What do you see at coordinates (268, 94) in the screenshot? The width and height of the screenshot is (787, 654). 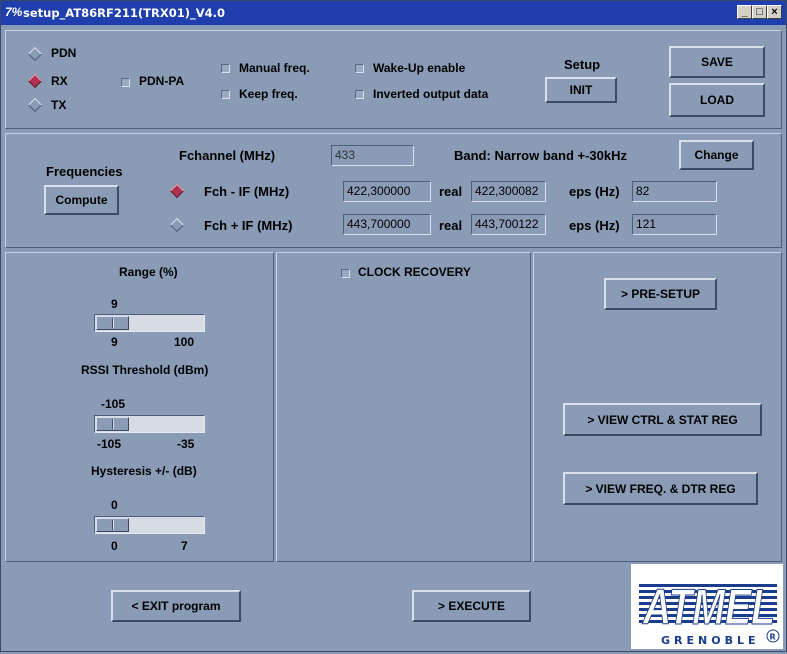 I see `keep-freq-label: Keep freq.` at bounding box center [268, 94].